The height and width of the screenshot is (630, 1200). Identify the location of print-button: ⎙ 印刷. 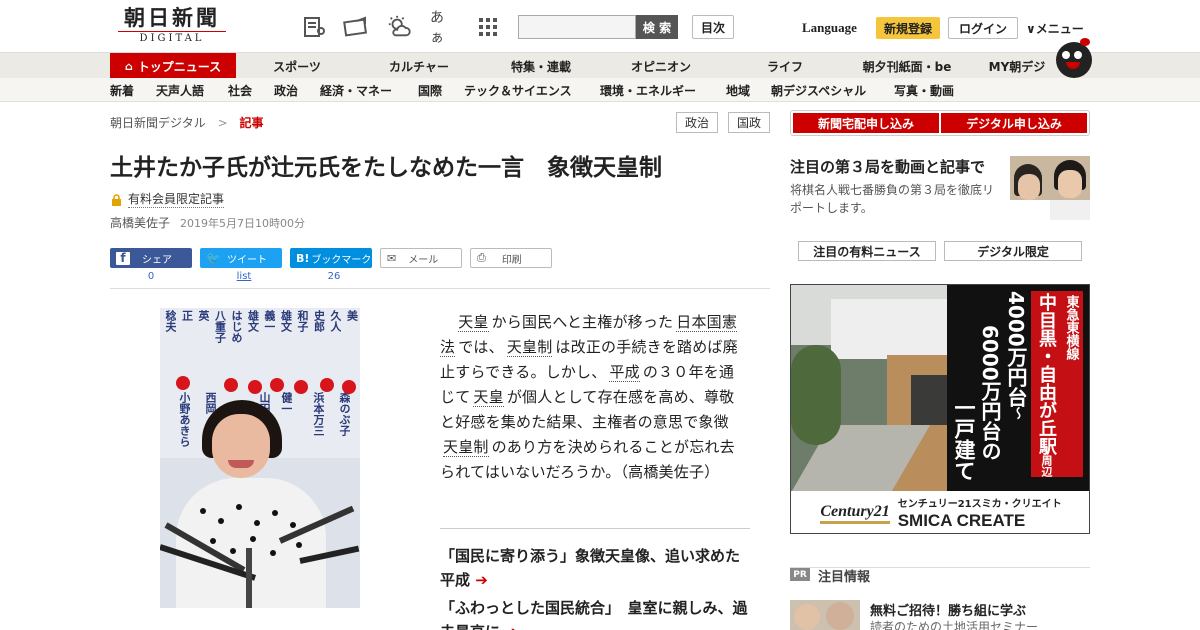
(511, 258).